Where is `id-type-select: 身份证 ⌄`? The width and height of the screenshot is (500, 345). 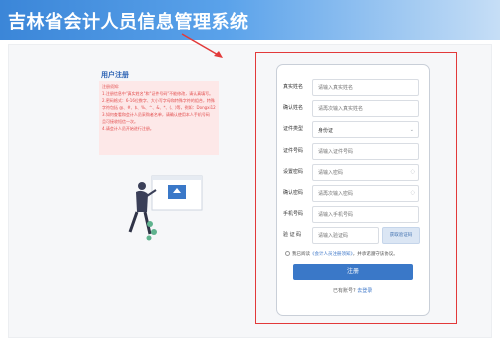
id-type-select: 身份证 ⌄ is located at coordinates (365, 129).